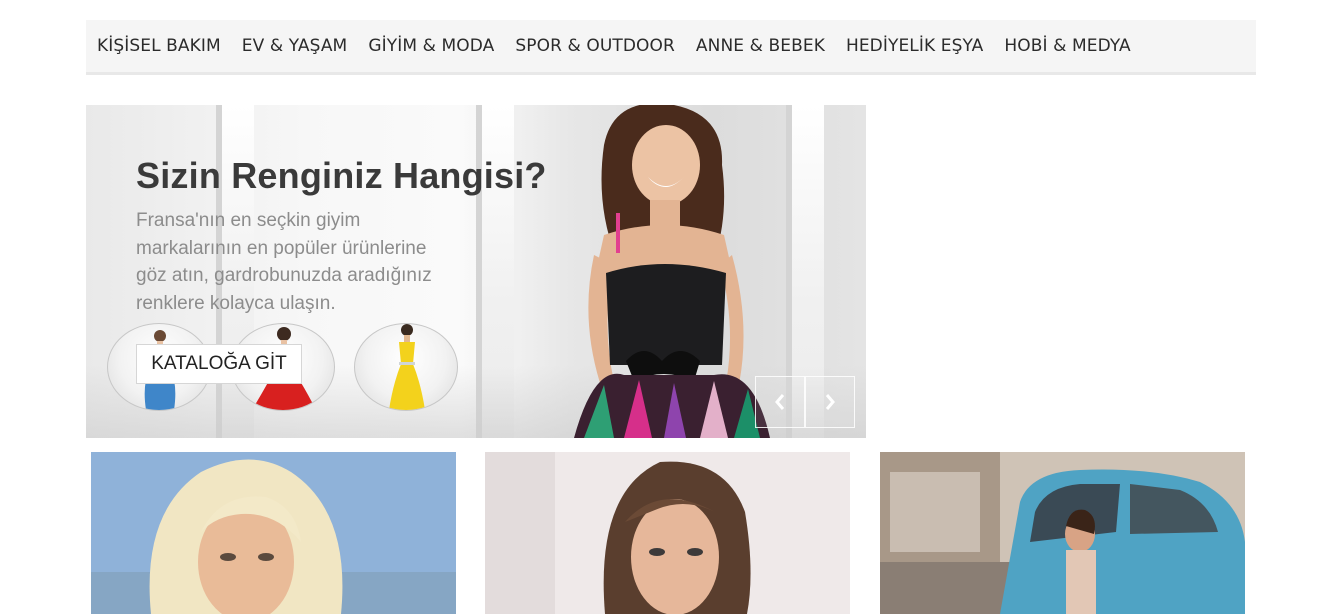 Image resolution: width=1332 pixels, height=614 pixels. Describe the element at coordinates (595, 46) in the screenshot. I see `nav-item-spor-outdoor: SPOR & OUTDOOR` at that location.